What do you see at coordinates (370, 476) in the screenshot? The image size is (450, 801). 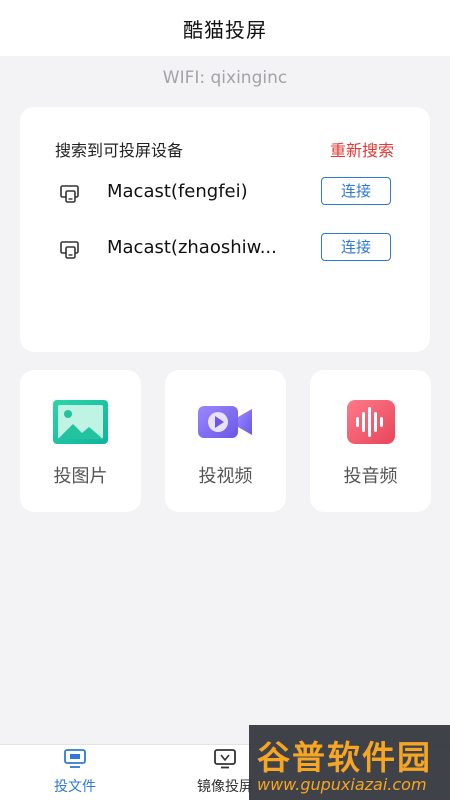 I see `cast-audio-label: 投音频` at bounding box center [370, 476].